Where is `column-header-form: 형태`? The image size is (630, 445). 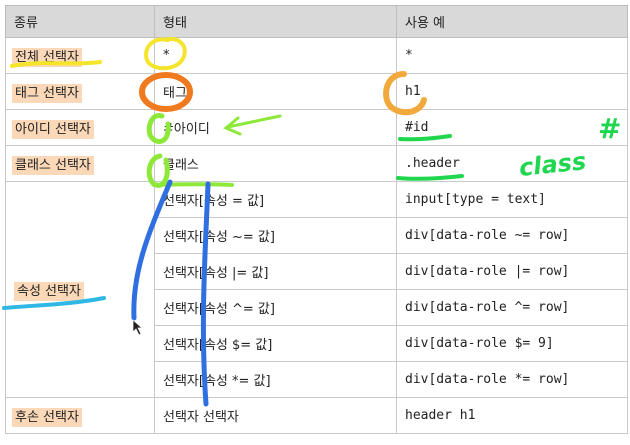 column-header-form: 형태 is located at coordinates (275, 21).